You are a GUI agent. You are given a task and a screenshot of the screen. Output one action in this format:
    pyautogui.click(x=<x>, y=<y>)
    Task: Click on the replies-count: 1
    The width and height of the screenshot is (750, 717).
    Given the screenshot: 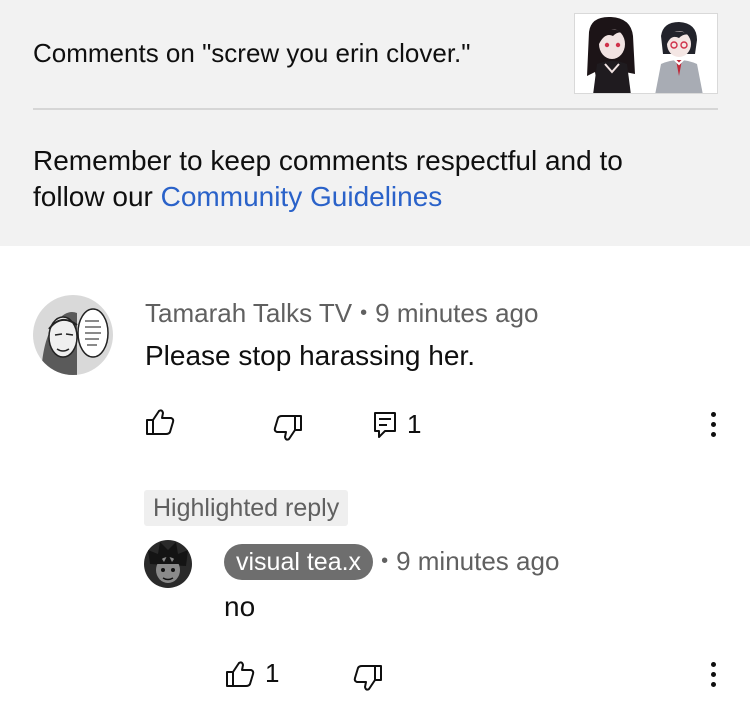 What is the action you would take?
    pyautogui.click(x=414, y=424)
    